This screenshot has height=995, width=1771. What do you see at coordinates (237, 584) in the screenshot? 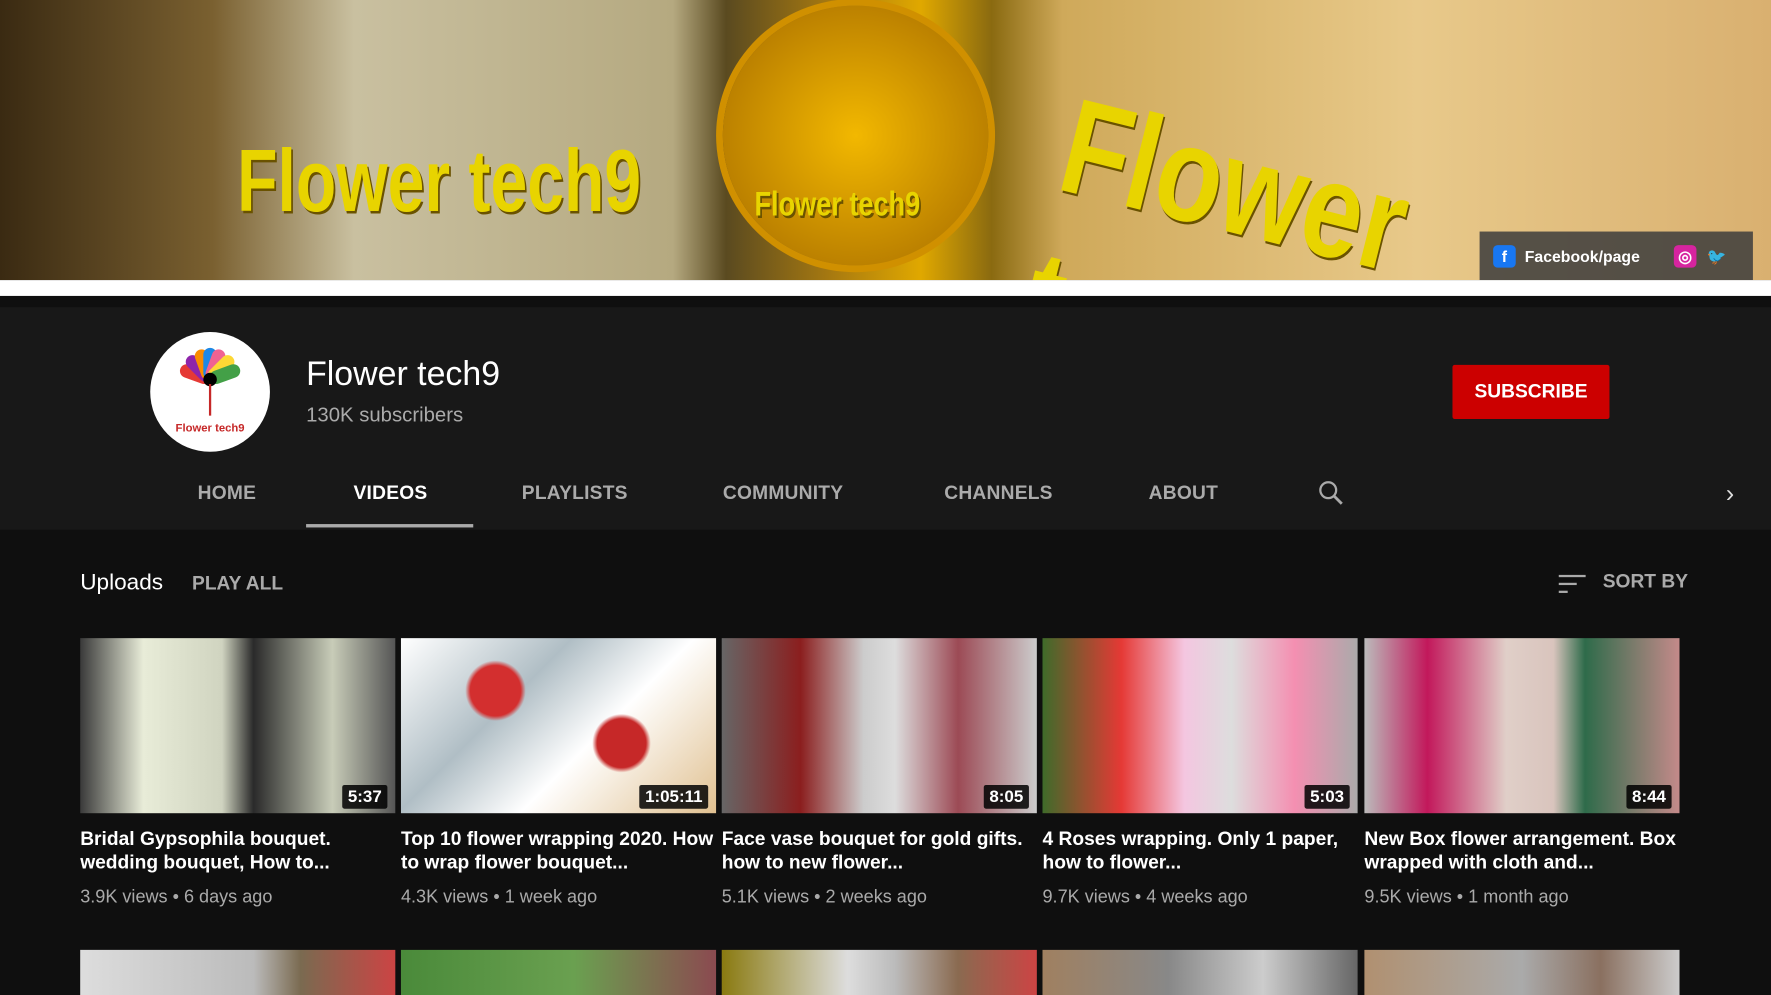
I see `play-all-button: PLAY ALL` at bounding box center [237, 584].